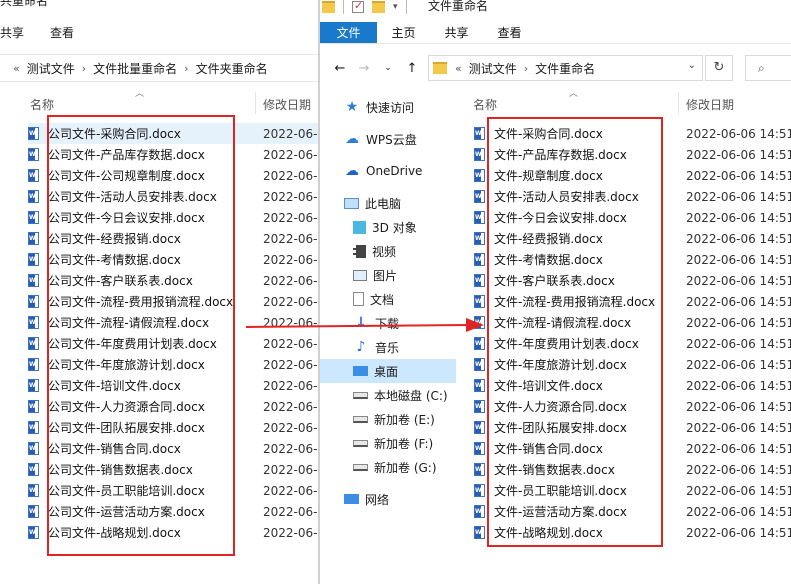 The height and width of the screenshot is (584, 791). I want to click on download-icon: ↓, so click(361, 323).